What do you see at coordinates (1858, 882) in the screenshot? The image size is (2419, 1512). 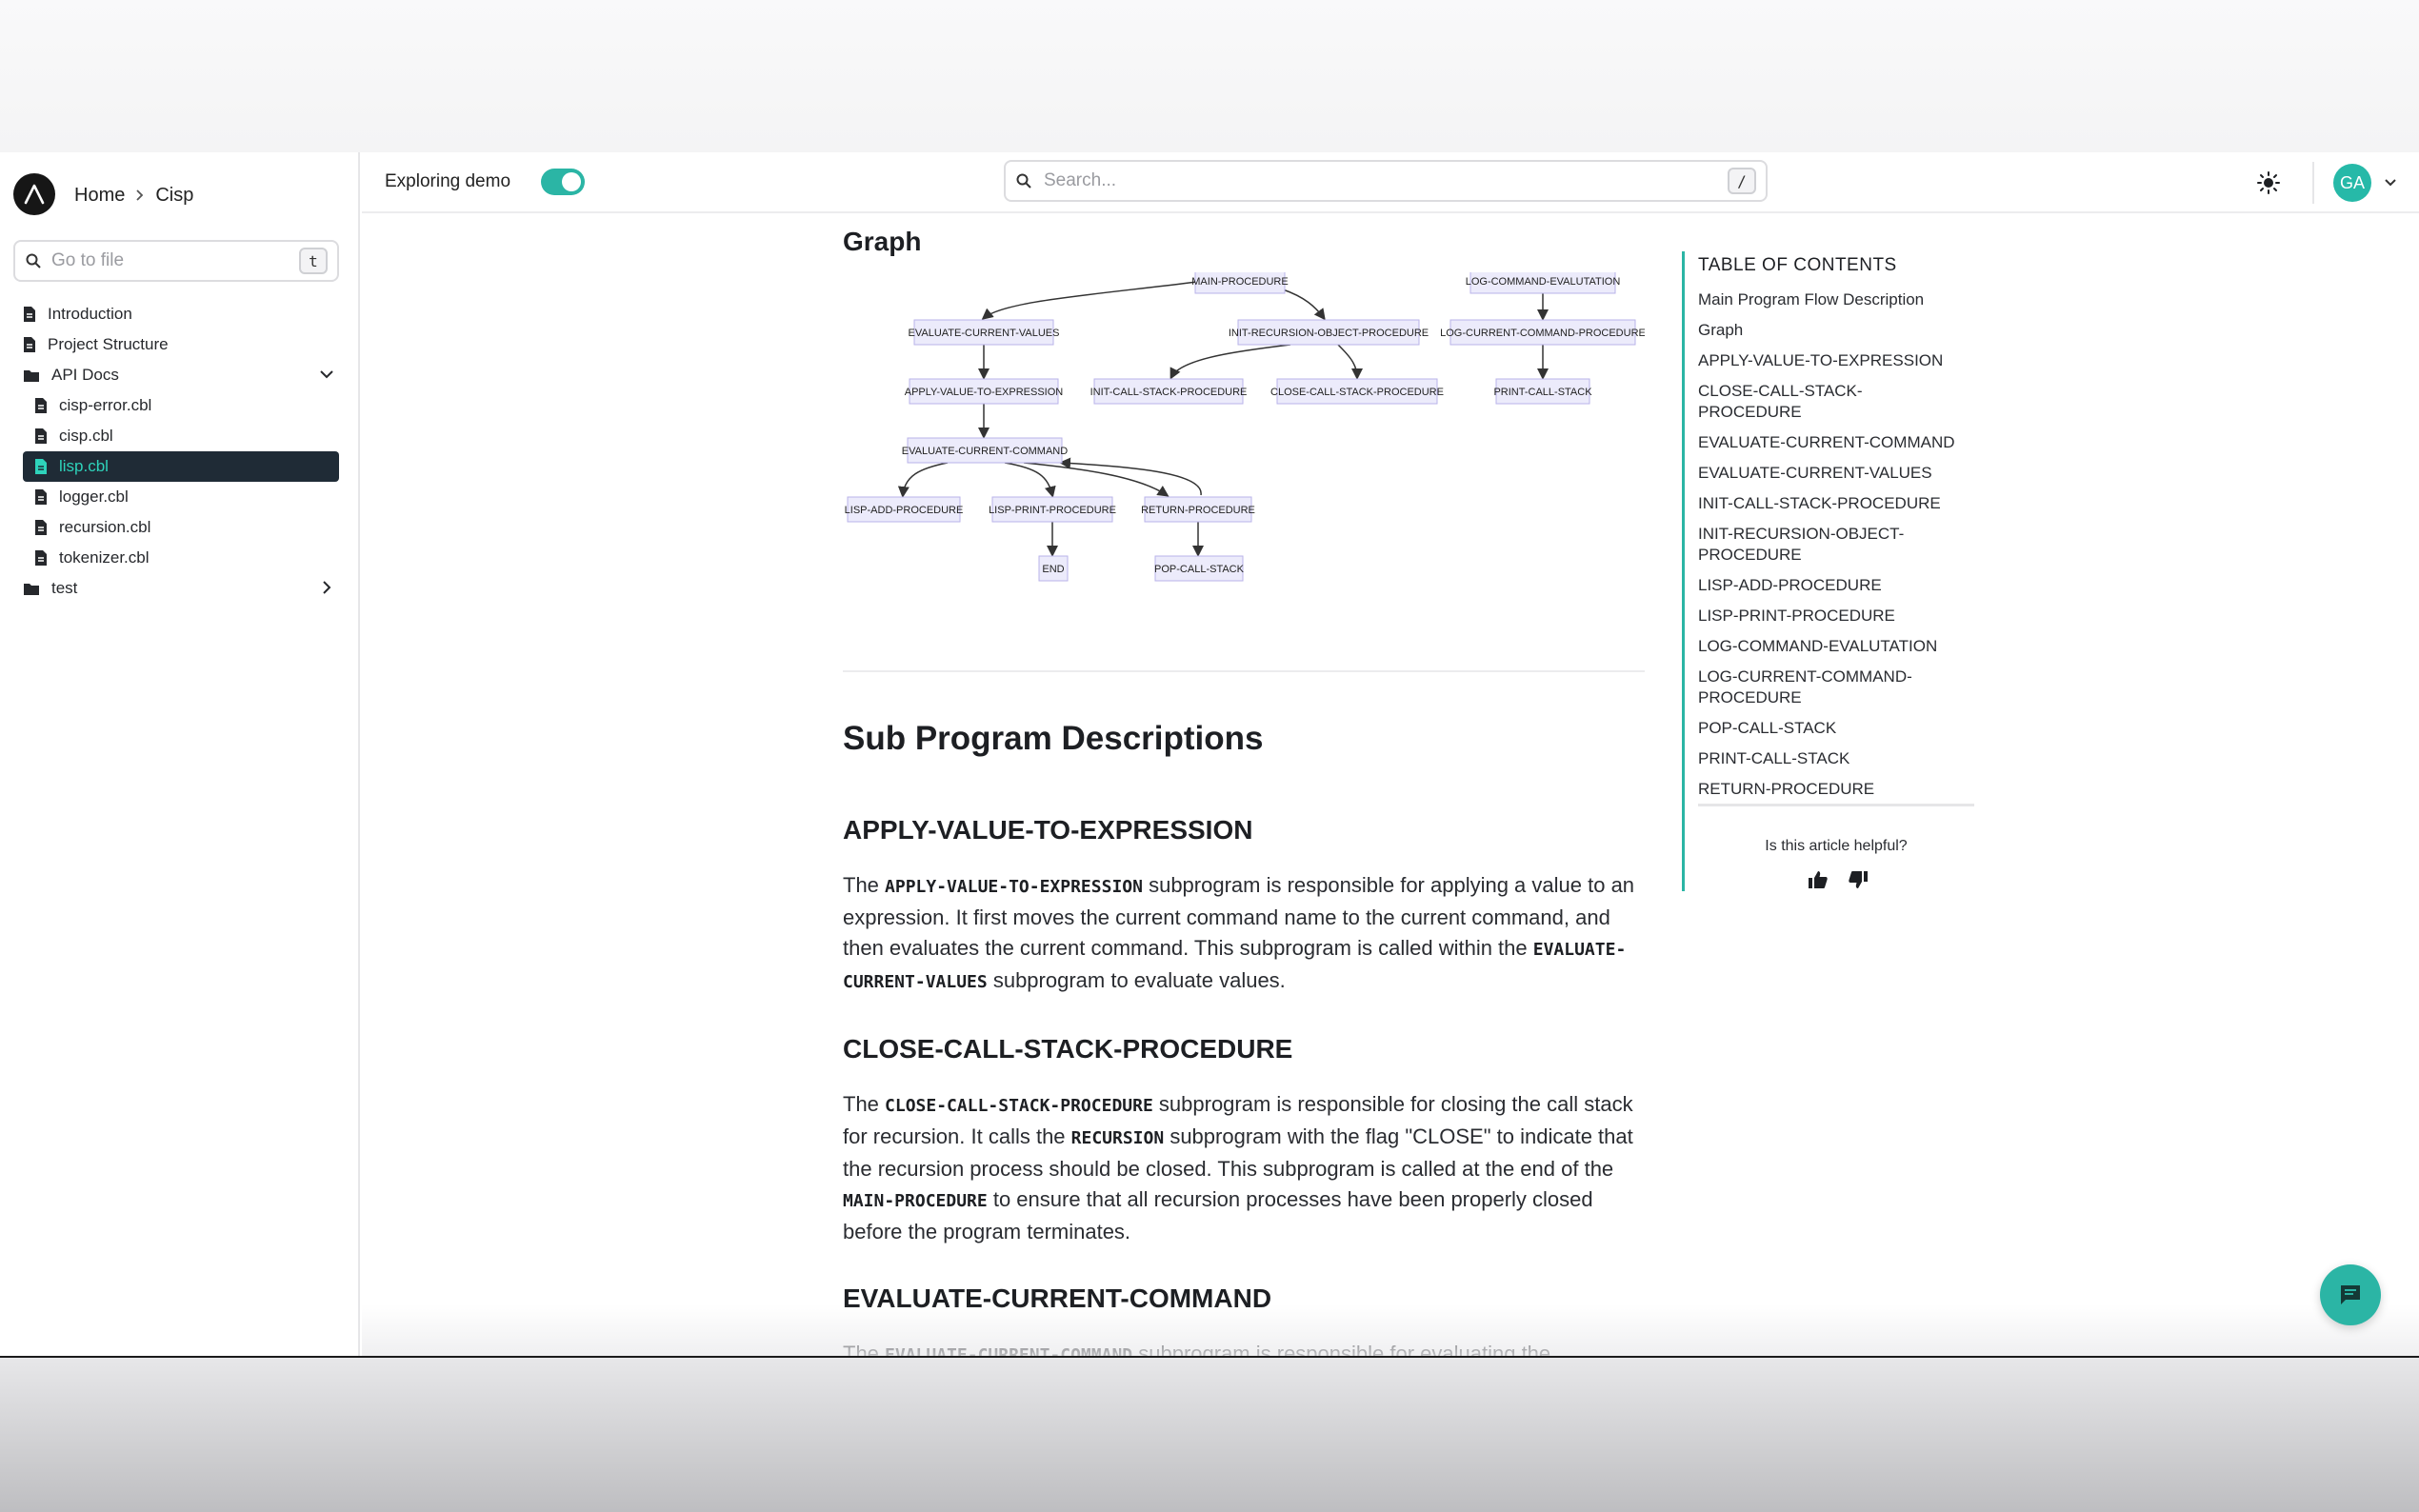 I see `thumbs-down-icon` at bounding box center [1858, 882].